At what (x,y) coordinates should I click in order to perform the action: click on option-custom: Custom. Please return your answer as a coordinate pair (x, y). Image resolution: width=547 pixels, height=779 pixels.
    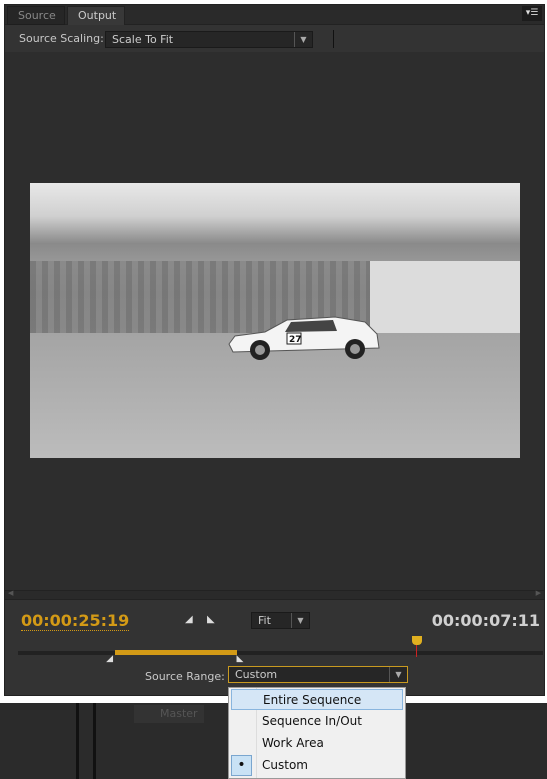
    Looking at the image, I should click on (317, 765).